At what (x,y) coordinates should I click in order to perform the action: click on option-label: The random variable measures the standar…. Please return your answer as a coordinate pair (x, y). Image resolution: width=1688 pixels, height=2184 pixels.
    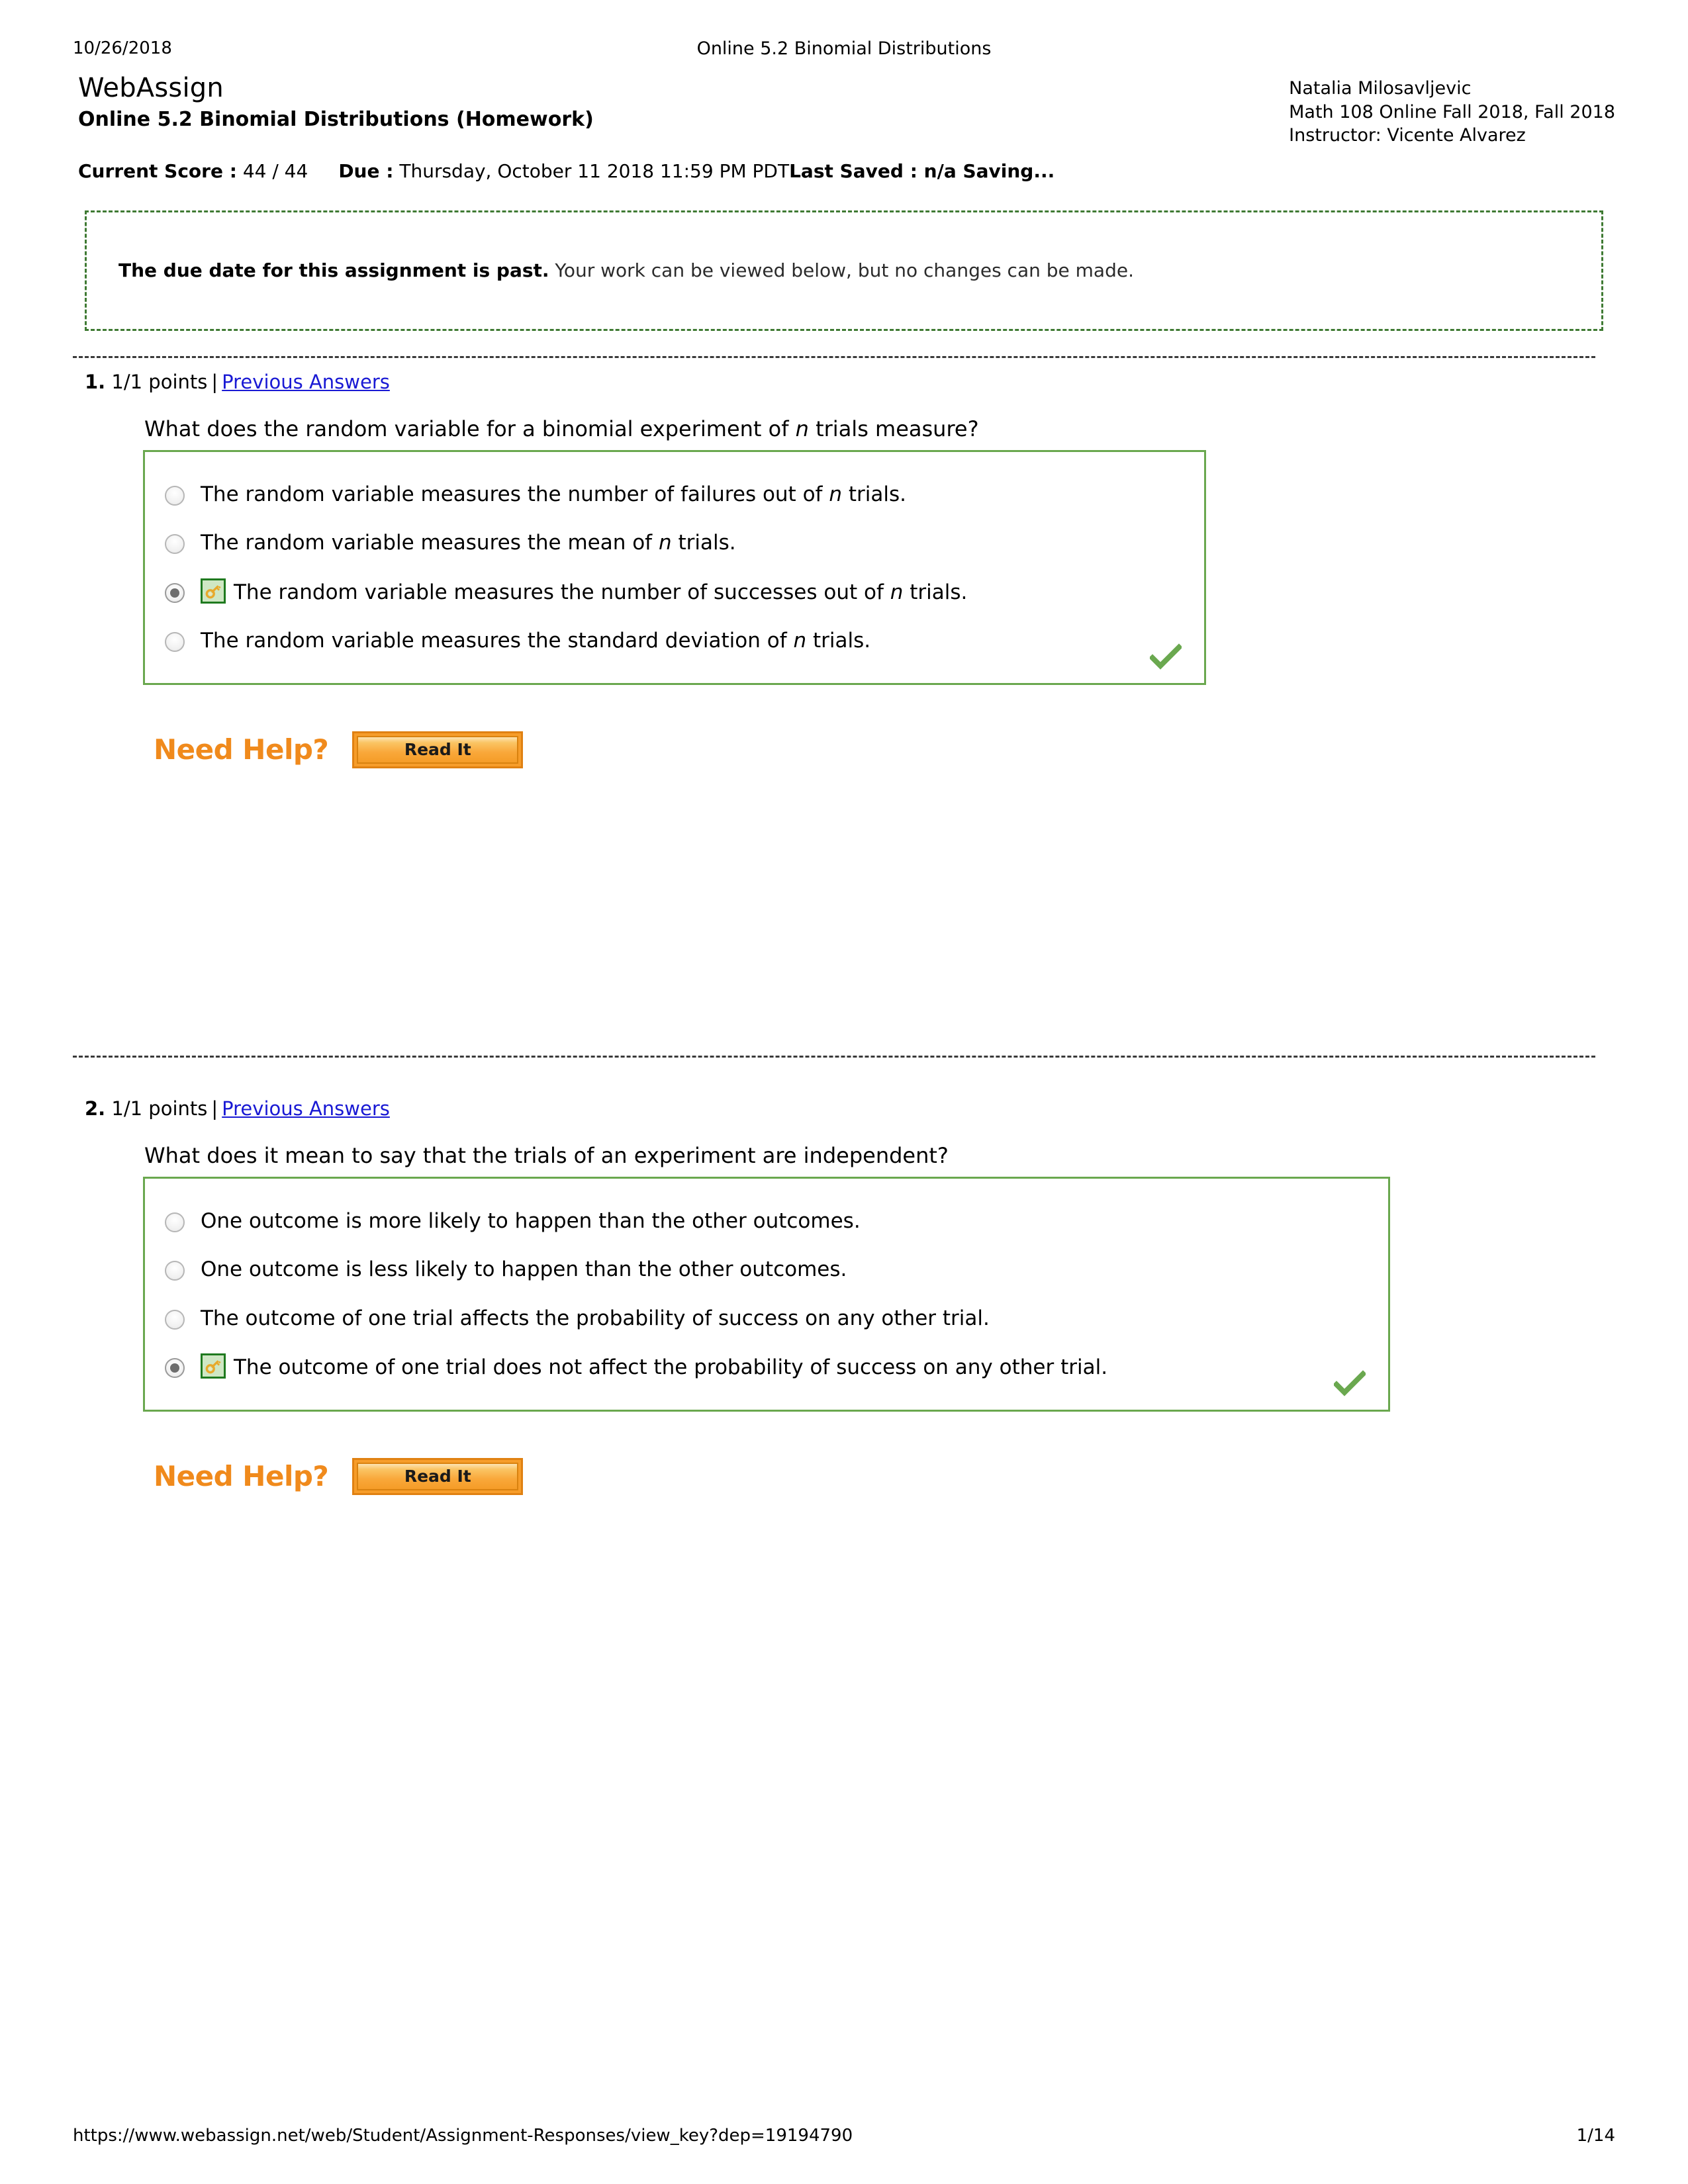
    Looking at the image, I should click on (691, 641).